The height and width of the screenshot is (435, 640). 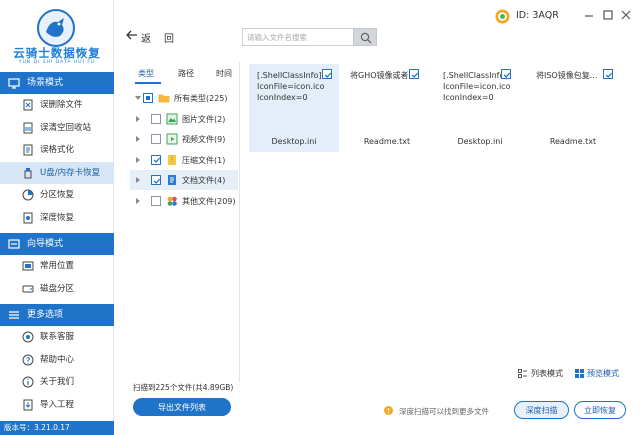 What do you see at coordinates (537, 15) in the screenshot?
I see `user-id: ID: 3AQR` at bounding box center [537, 15].